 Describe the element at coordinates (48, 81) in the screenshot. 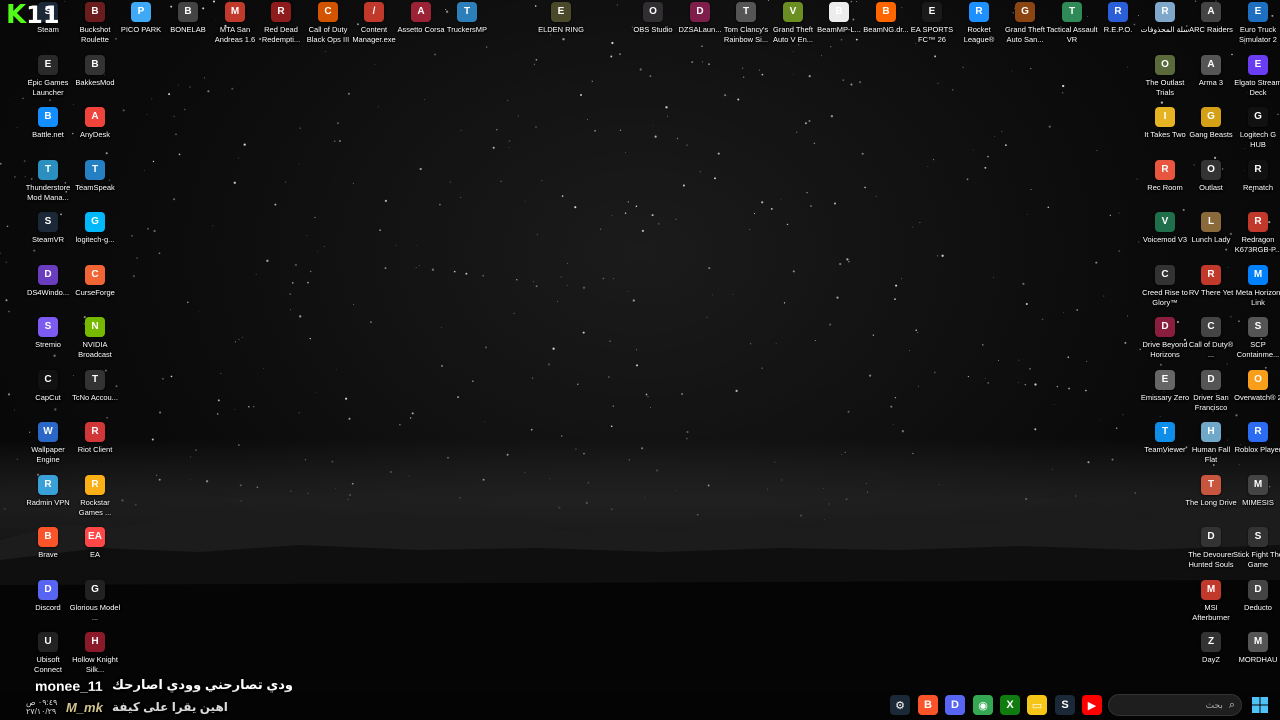

I see `desktop-shortcut-epic-games-launcher: E Epic Games Launcher` at that location.